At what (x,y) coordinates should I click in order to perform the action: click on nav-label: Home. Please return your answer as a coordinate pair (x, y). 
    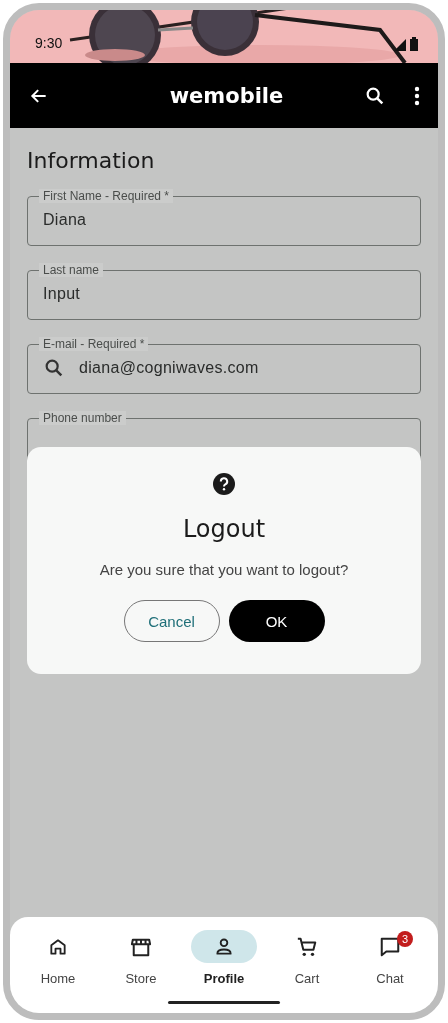
    Looking at the image, I should click on (58, 978).